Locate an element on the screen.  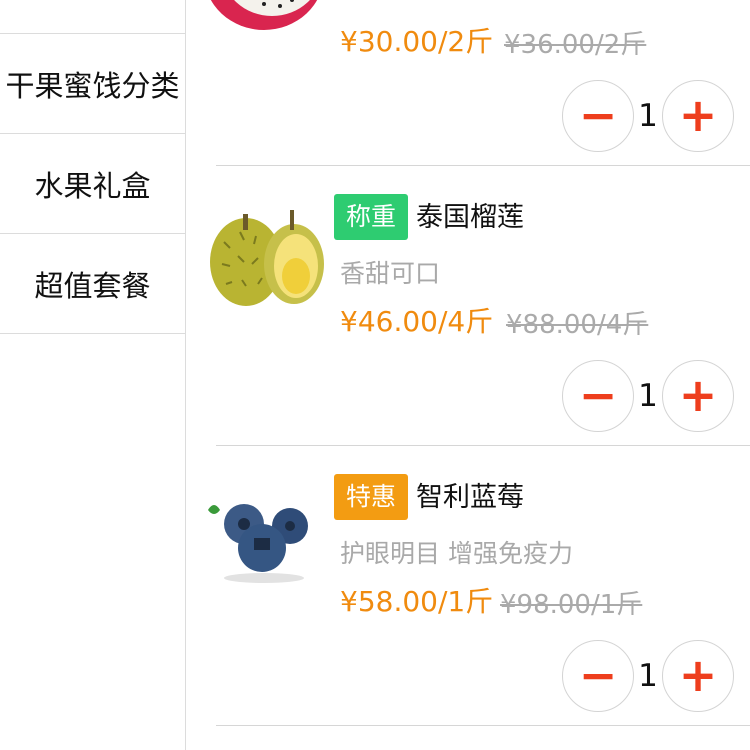
promo-badge: 特惠 is located at coordinates (371, 497).